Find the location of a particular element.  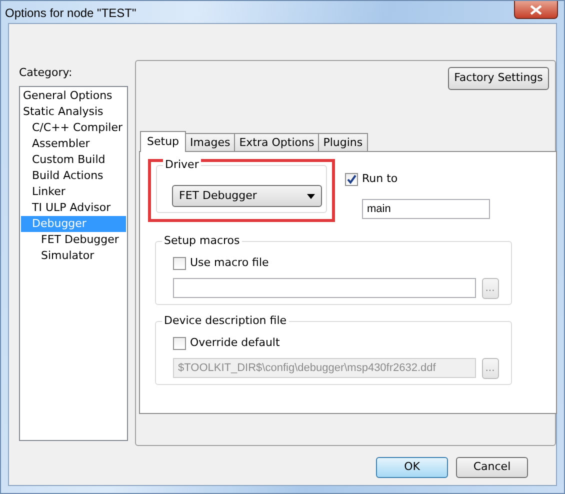

factory-settings-button: Factory Settings is located at coordinates (498, 78).